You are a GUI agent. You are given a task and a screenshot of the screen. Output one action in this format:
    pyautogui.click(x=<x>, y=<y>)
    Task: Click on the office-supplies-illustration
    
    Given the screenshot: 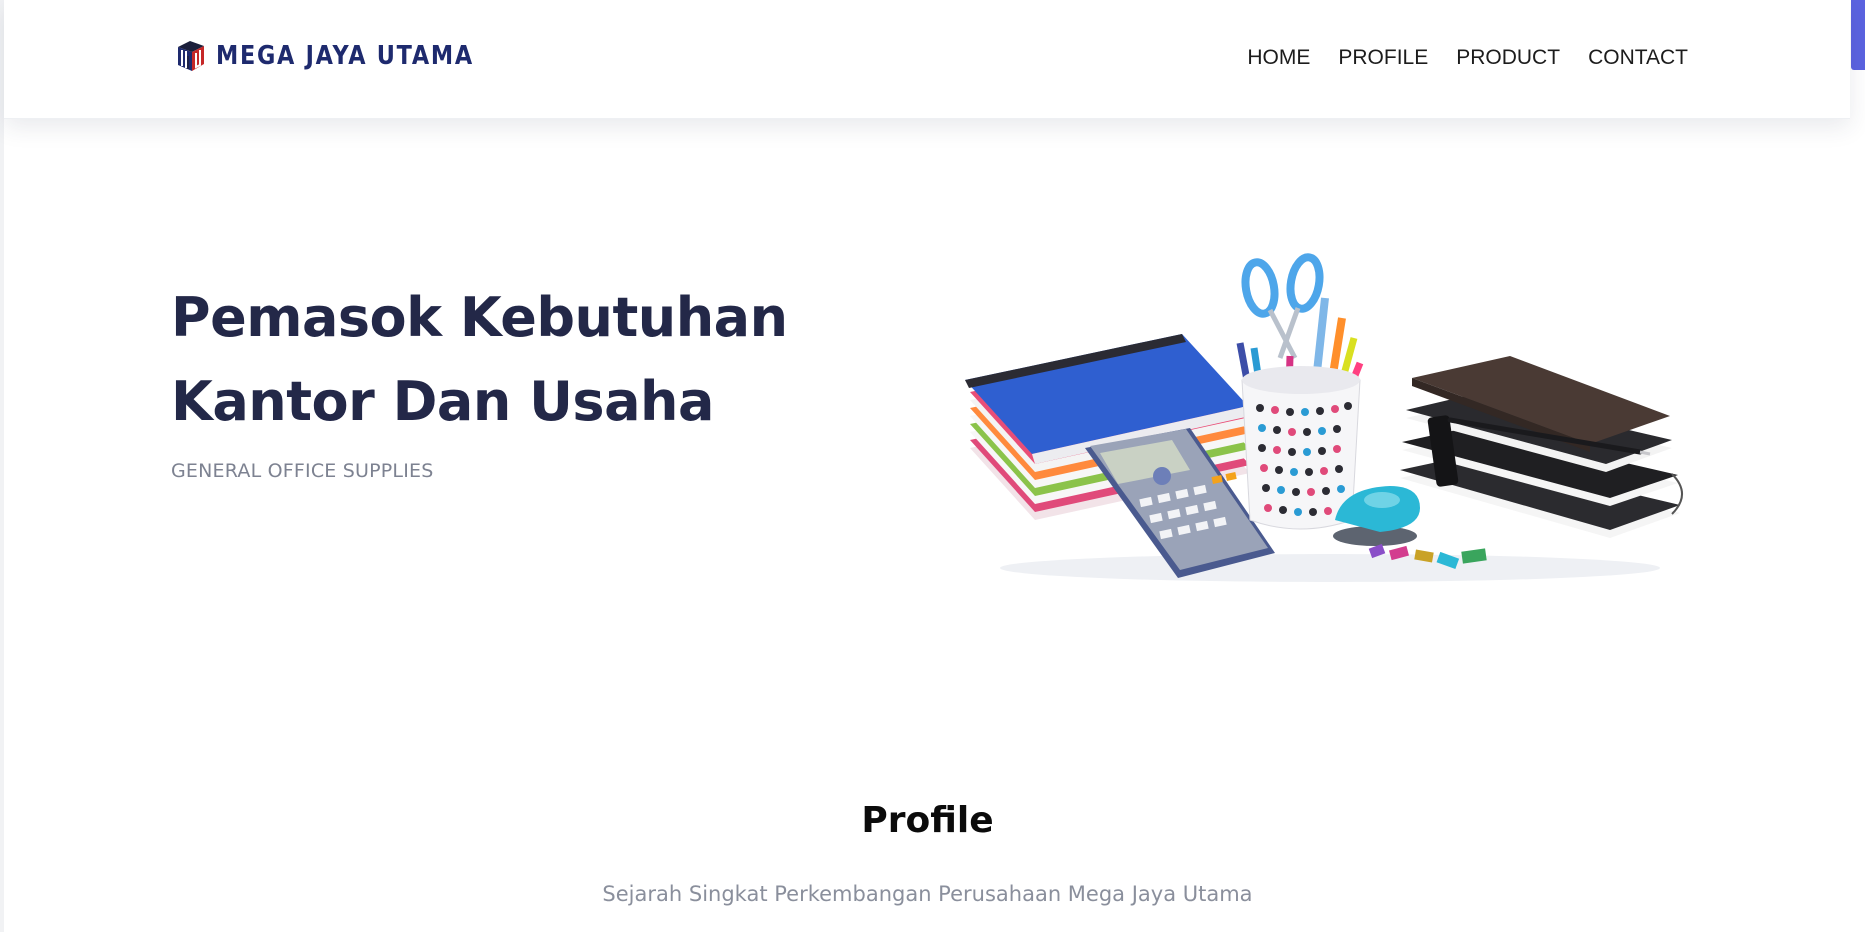 What is the action you would take?
    pyautogui.click(x=1324, y=417)
    